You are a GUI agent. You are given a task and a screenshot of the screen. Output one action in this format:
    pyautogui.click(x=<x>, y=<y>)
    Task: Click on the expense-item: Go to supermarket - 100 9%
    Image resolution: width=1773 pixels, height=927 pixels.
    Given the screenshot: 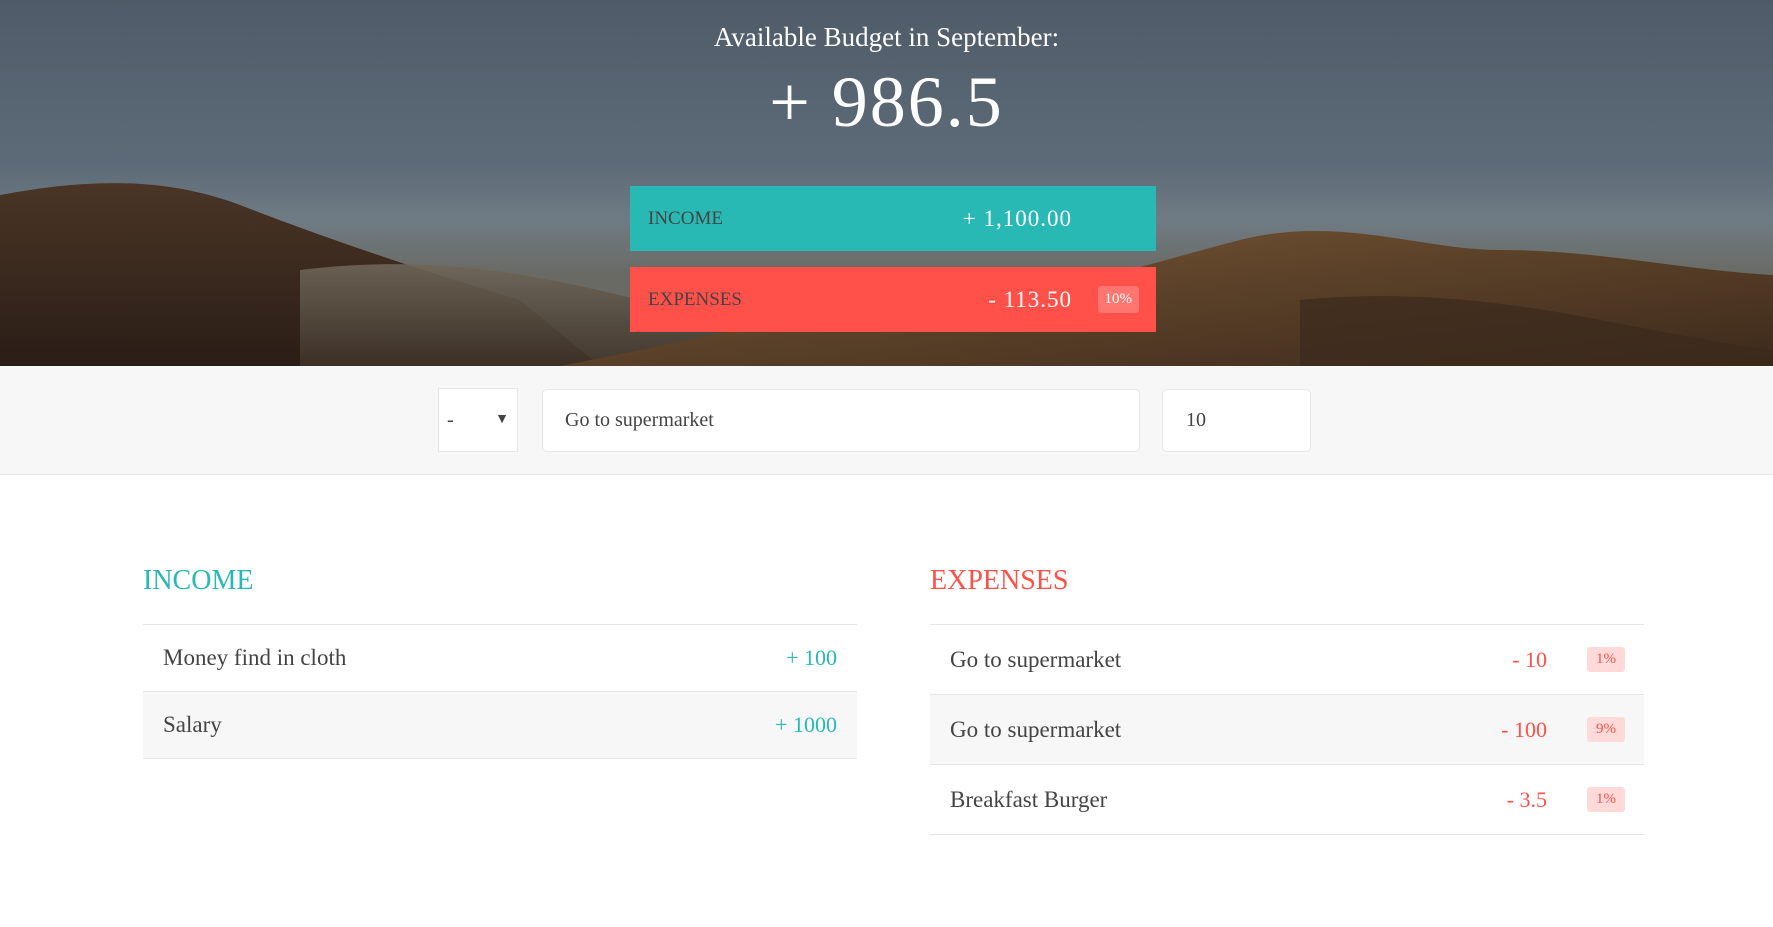 What is the action you would take?
    pyautogui.click(x=1287, y=730)
    